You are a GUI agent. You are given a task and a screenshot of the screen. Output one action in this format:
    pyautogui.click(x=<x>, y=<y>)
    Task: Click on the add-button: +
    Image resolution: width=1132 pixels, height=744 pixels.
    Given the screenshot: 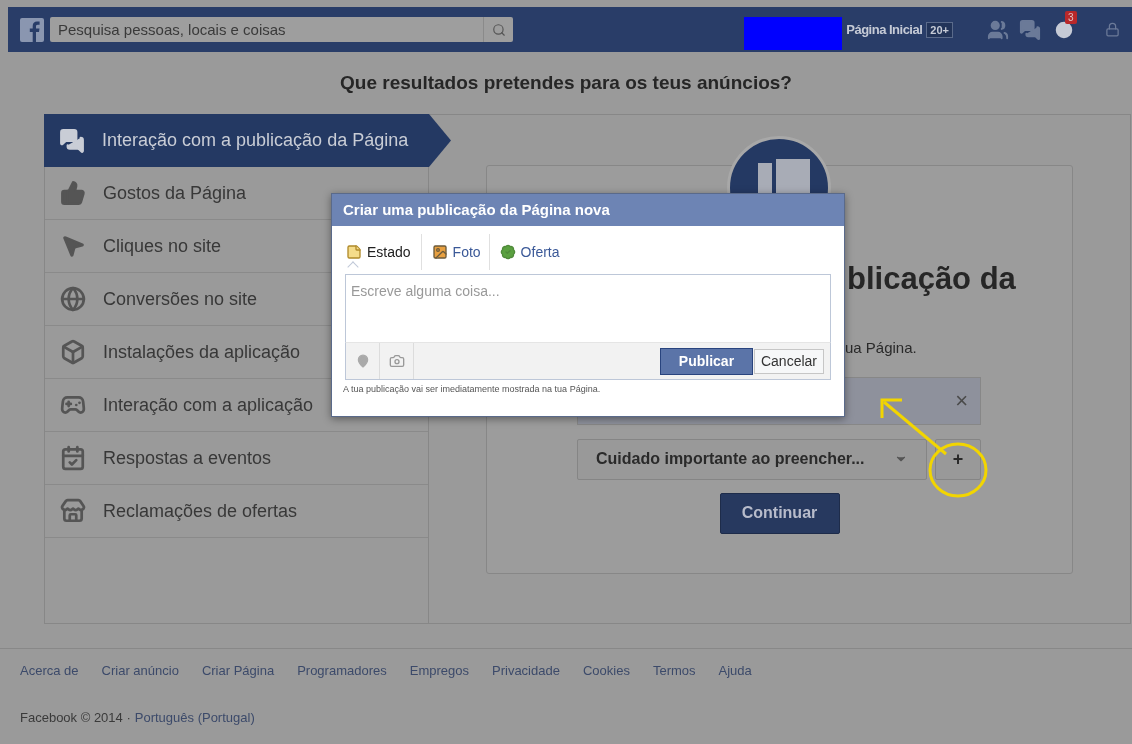 What is the action you would take?
    pyautogui.click(x=958, y=459)
    